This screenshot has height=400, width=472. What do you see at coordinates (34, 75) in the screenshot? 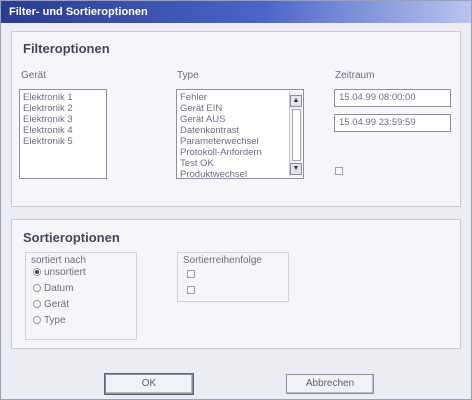
I see `geraet-label: Gerät` at bounding box center [34, 75].